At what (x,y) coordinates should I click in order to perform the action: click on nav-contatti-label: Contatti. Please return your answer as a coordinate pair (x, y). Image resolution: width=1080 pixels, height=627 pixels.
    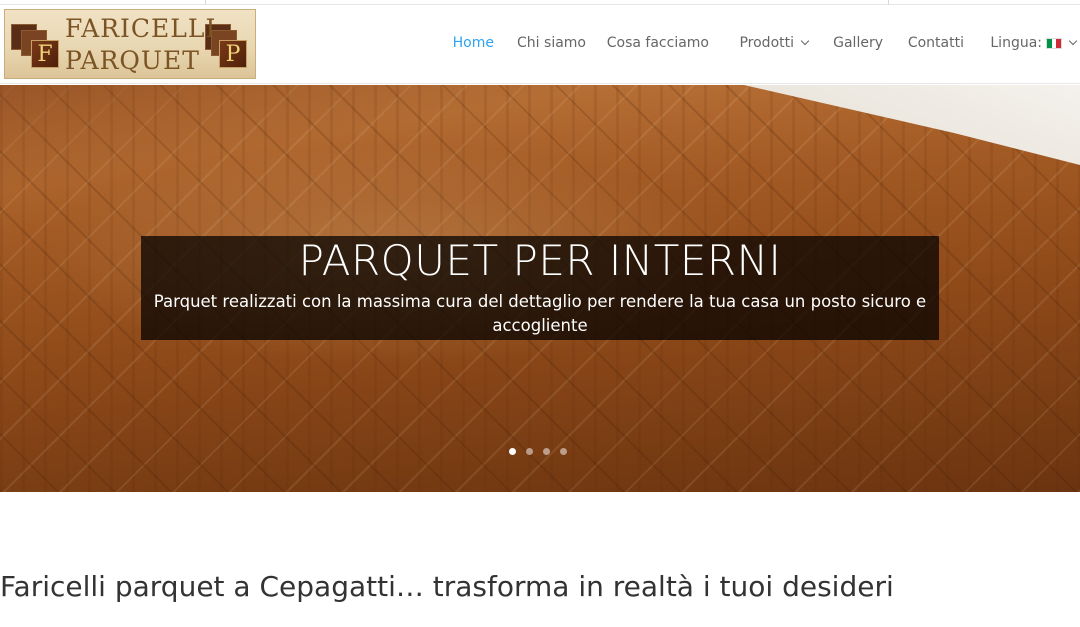
    Looking at the image, I should click on (935, 43).